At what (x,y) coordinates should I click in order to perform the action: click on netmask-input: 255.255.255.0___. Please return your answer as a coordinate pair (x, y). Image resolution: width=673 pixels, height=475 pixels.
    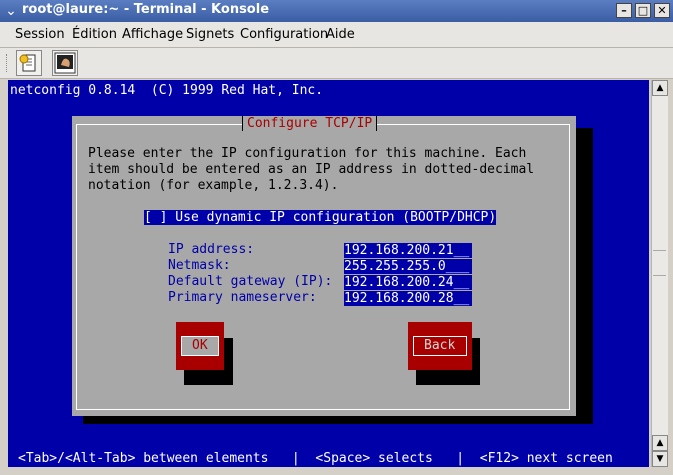
    Looking at the image, I should click on (408, 266).